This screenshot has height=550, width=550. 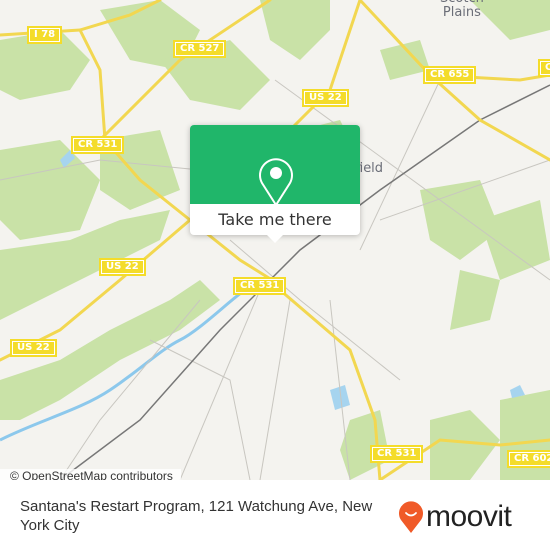 I want to click on map-pin-icon, so click(x=276, y=182).